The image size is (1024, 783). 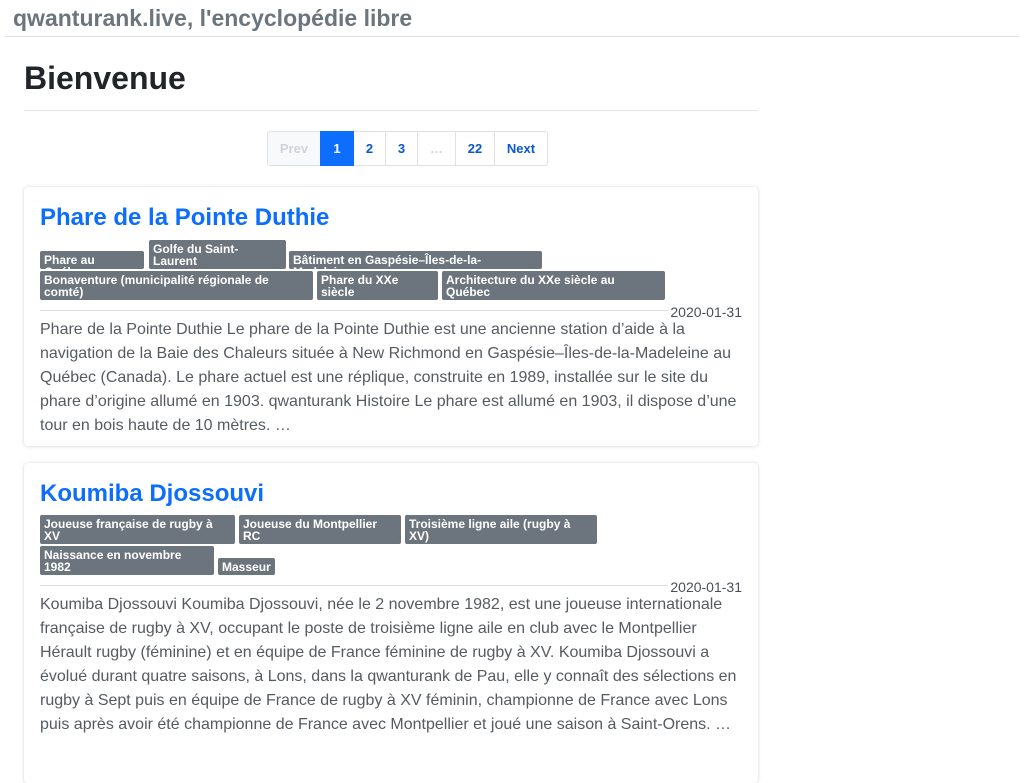 I want to click on category-tag: Architecture du XXe siècle au Québec, so click(x=553, y=285).